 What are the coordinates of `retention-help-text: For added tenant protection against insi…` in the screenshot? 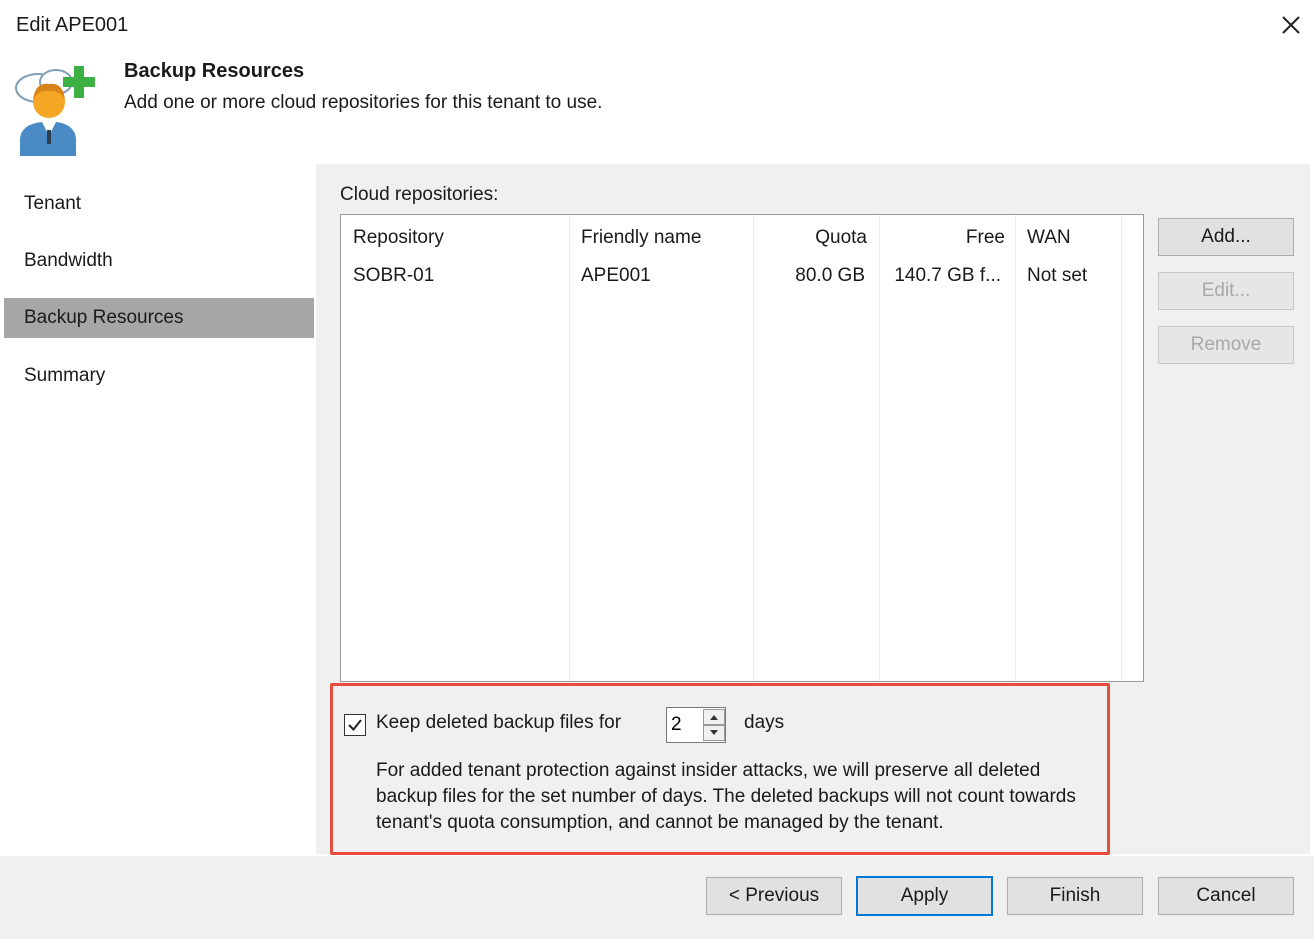 It's located at (726, 796).